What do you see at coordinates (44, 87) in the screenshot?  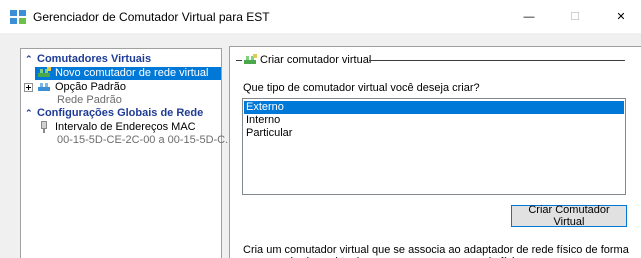 I see `network-switch-icon` at bounding box center [44, 87].